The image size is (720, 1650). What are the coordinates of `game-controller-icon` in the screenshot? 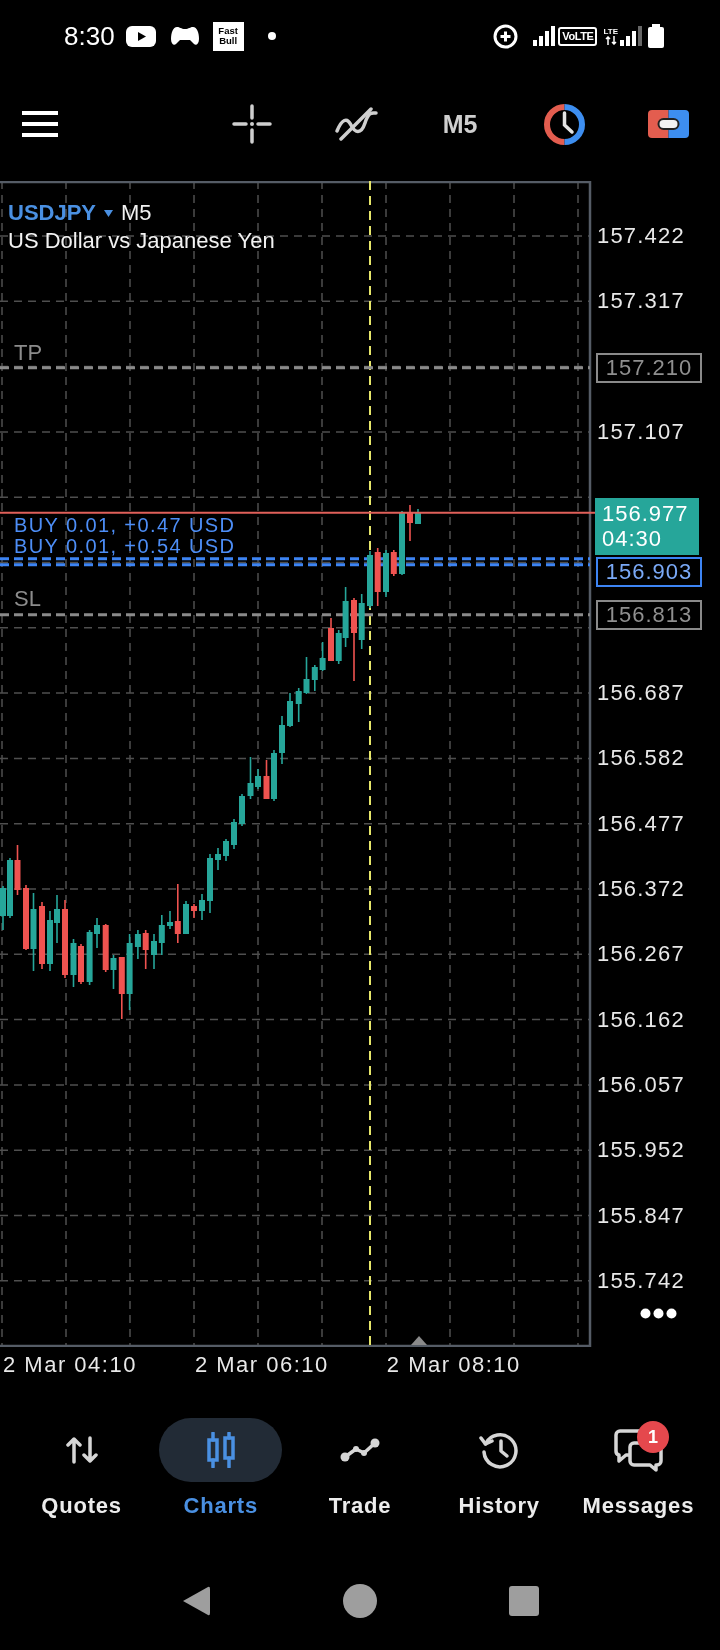 It's located at (184, 36).